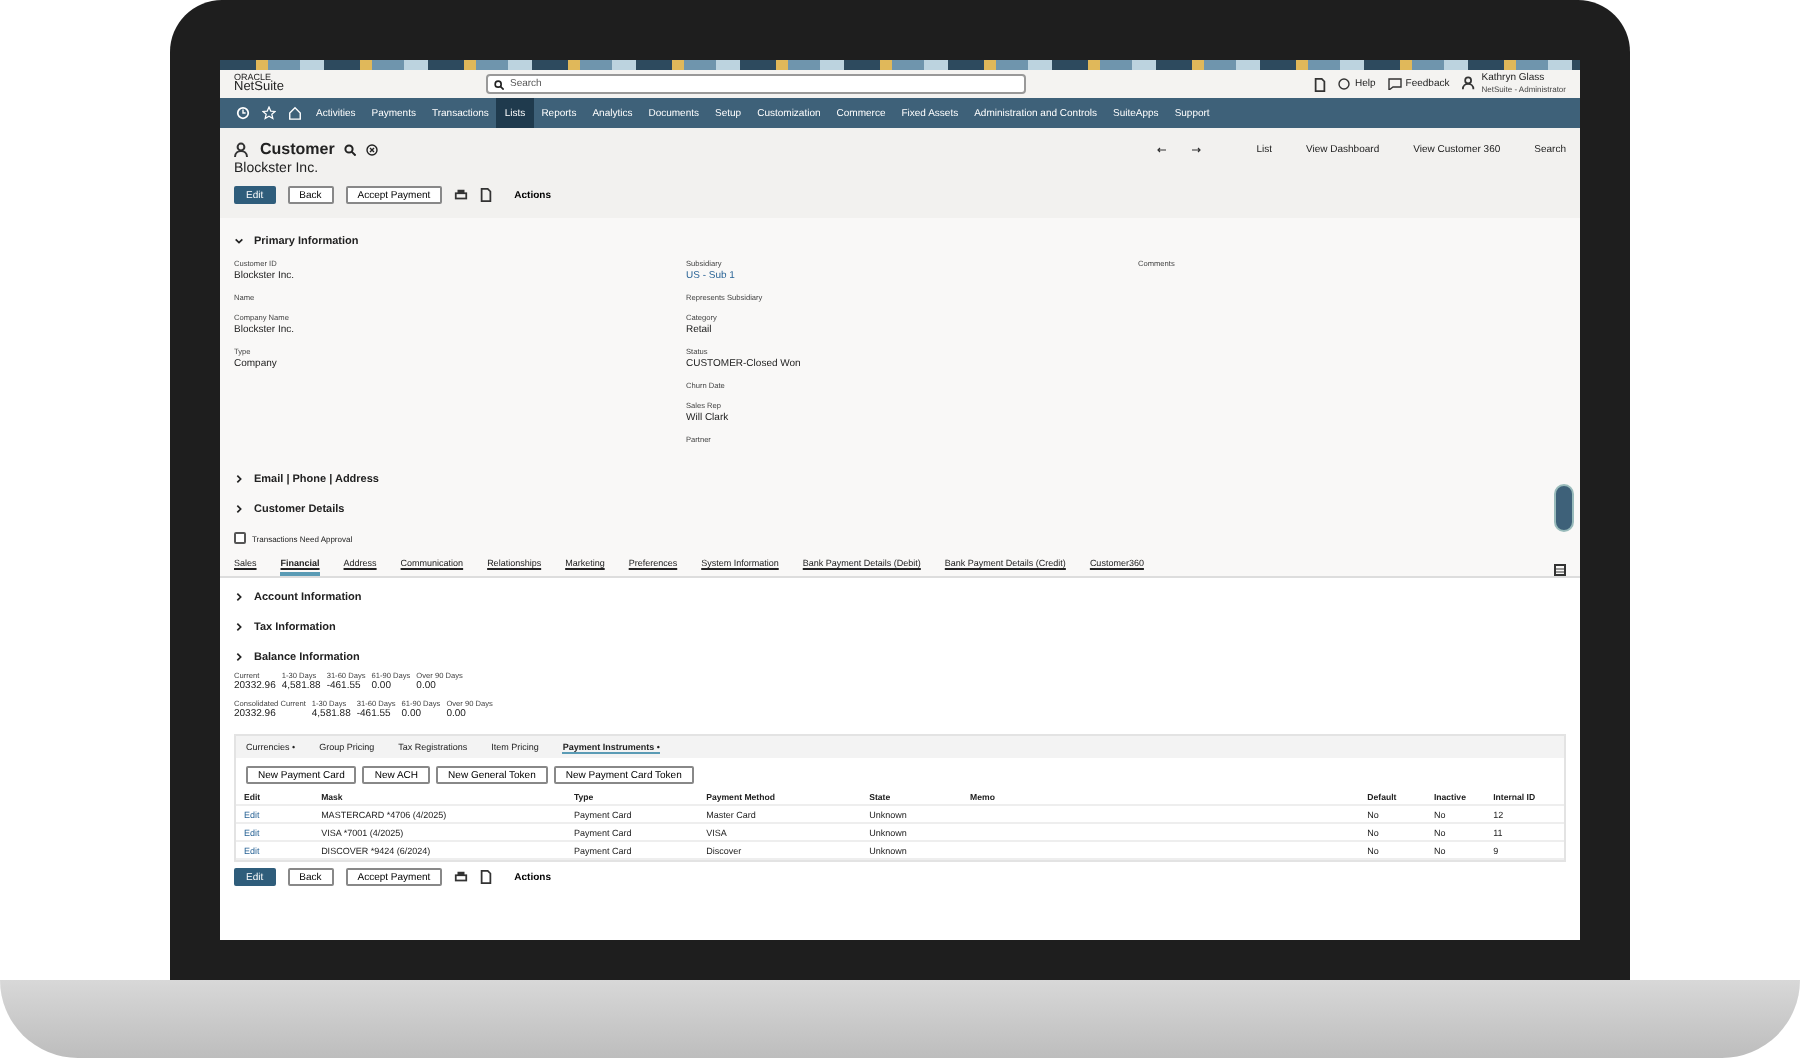 The height and width of the screenshot is (1058, 1800). I want to click on home-icon, so click(295, 113).